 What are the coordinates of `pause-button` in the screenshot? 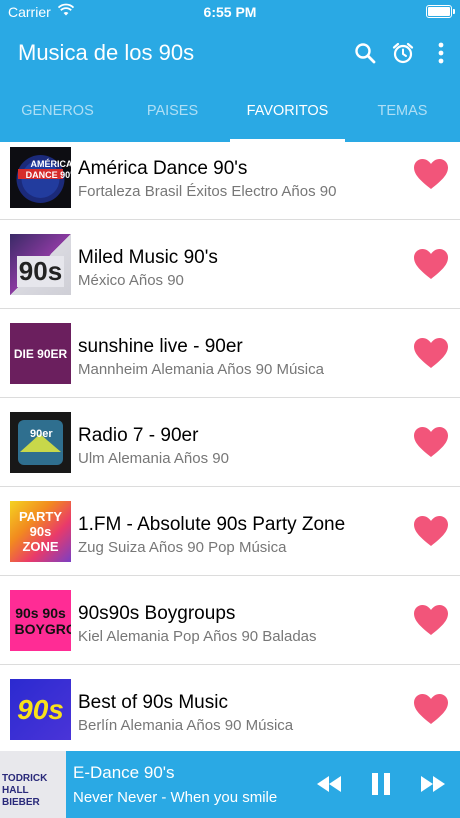 It's located at (381, 784).